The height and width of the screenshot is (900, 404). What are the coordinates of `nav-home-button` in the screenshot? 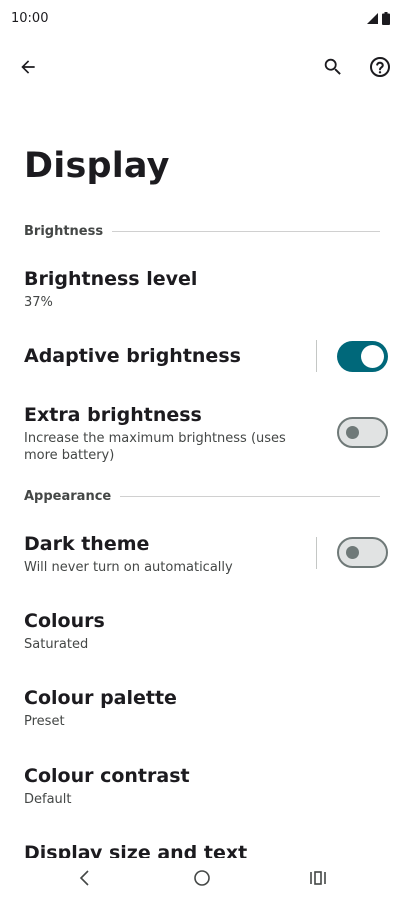 It's located at (202, 878).